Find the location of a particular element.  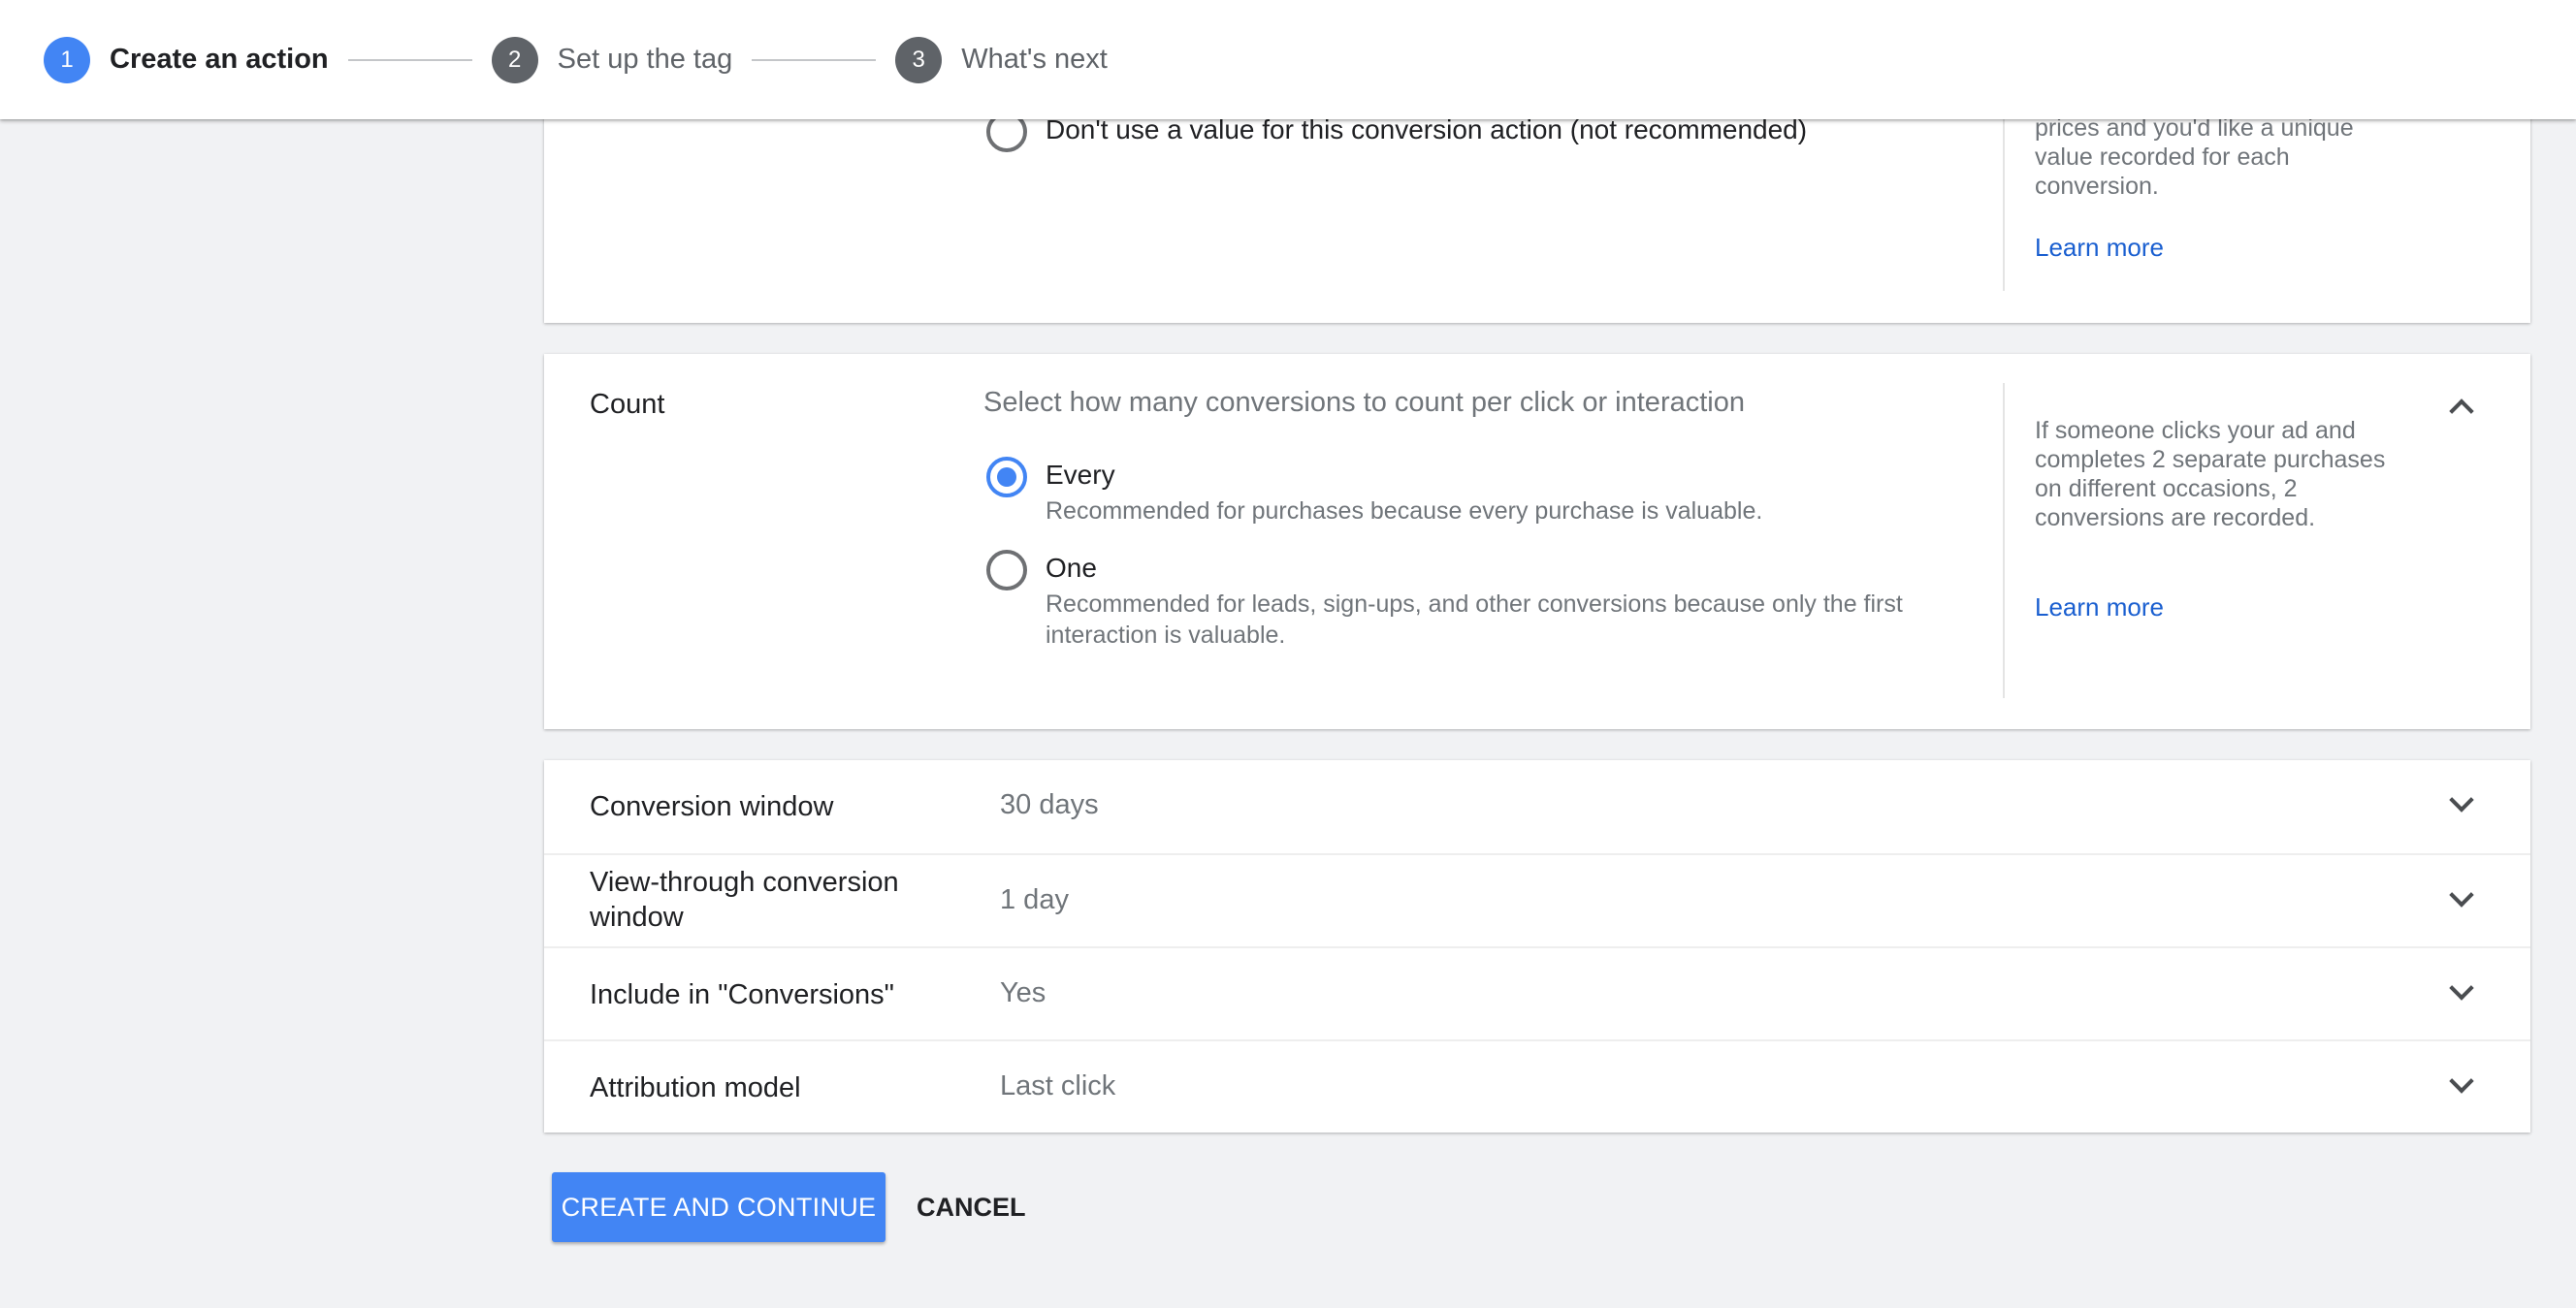

setting-label: View-through conversion window is located at coordinates (744, 900).